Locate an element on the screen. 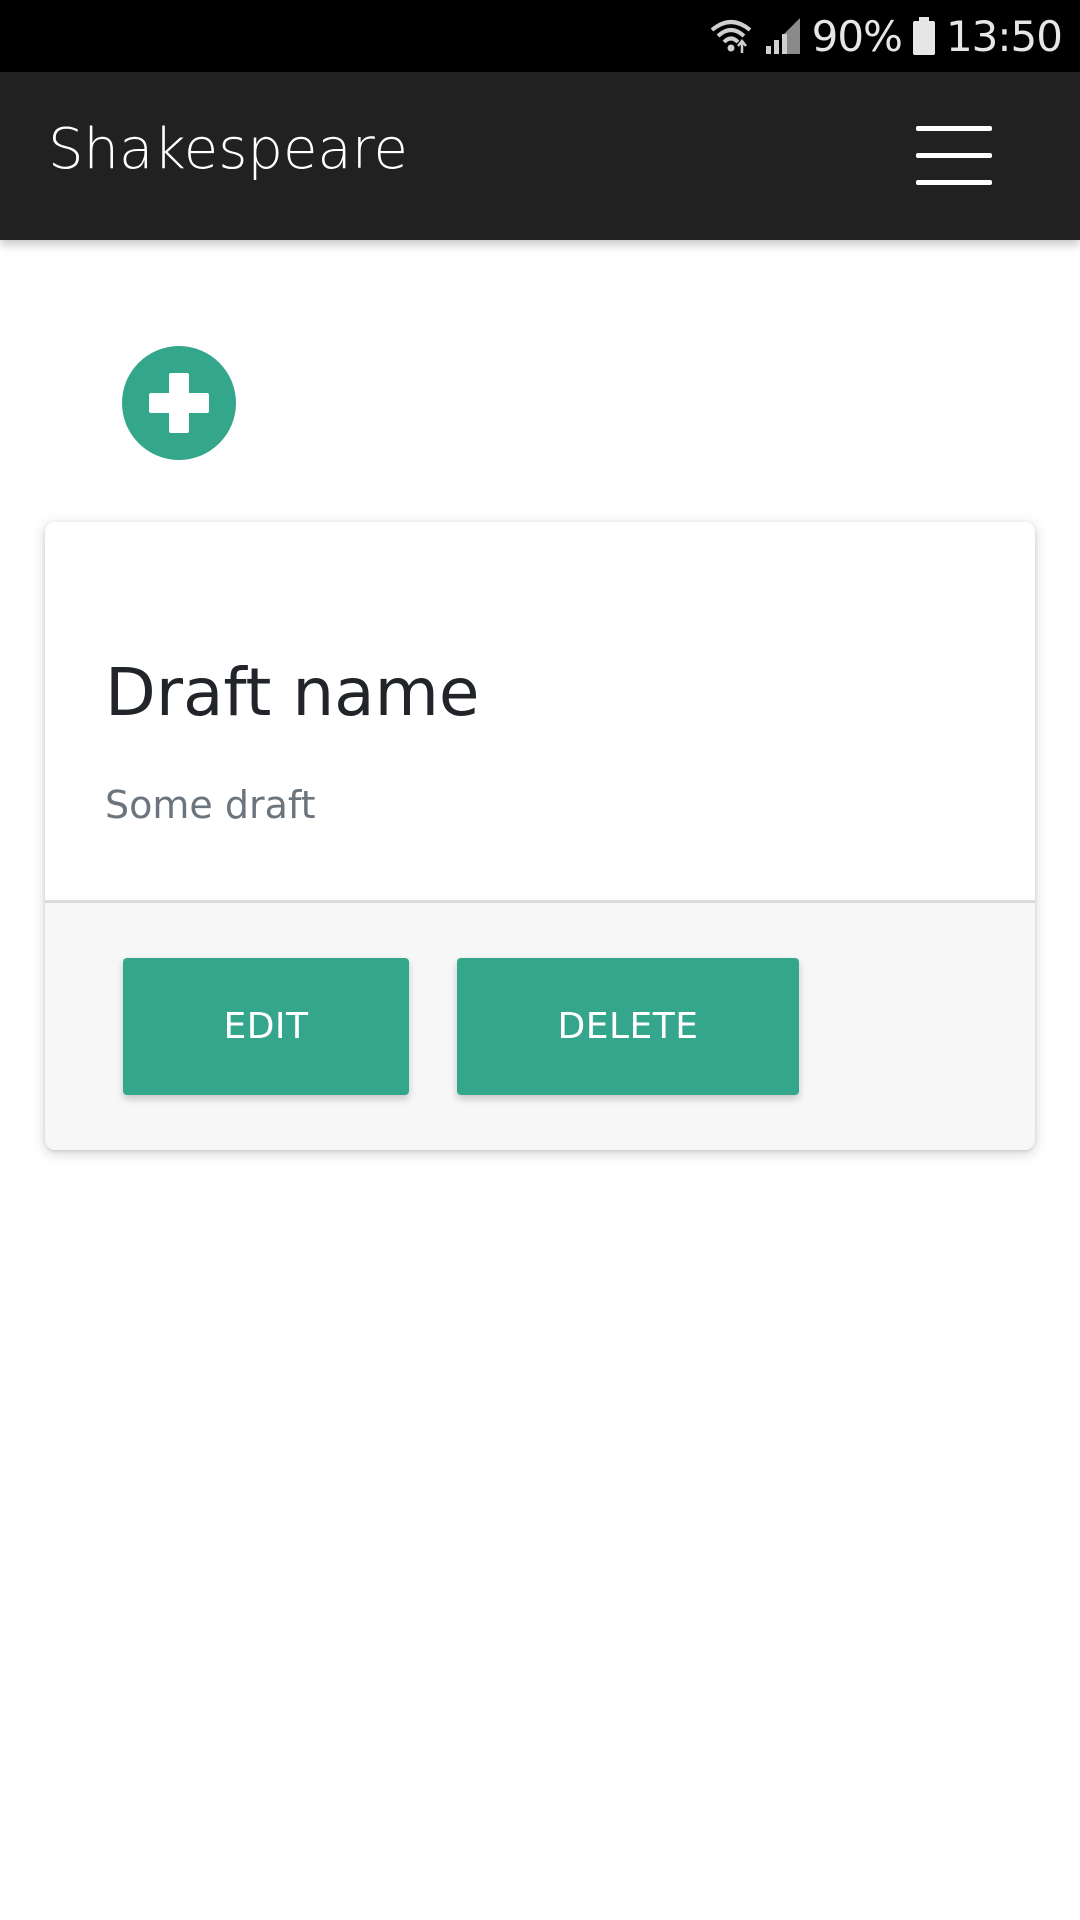  battery-icon is located at coordinates (923, 36).